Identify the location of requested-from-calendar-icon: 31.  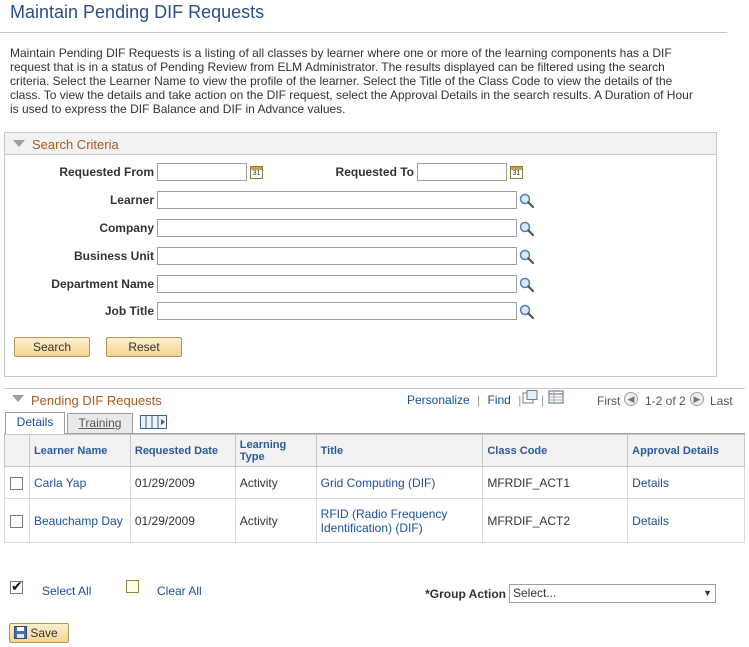
(256, 172).